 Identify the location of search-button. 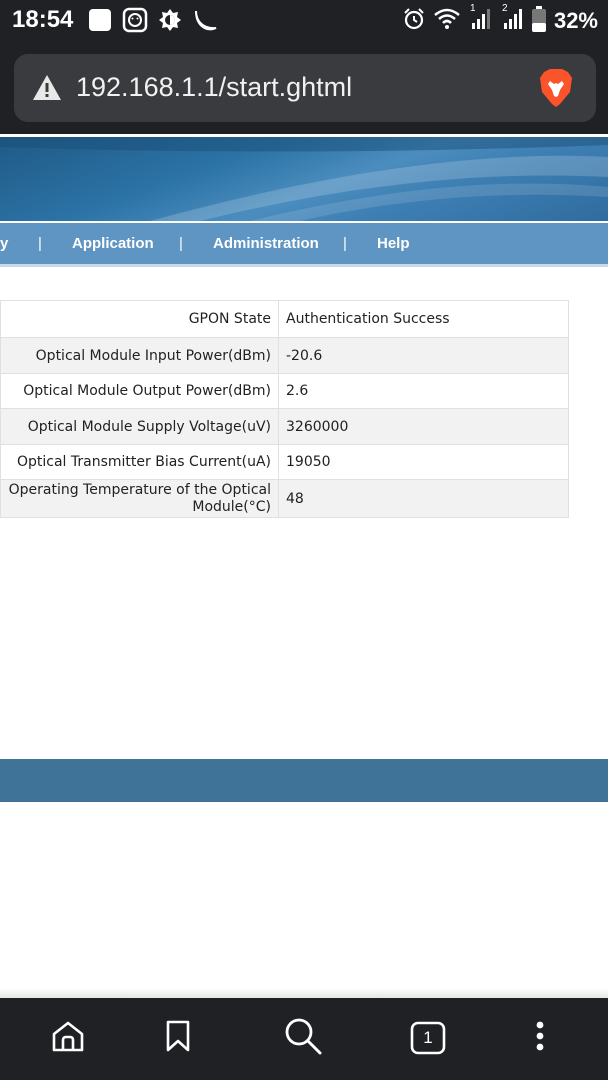
(303, 1038).